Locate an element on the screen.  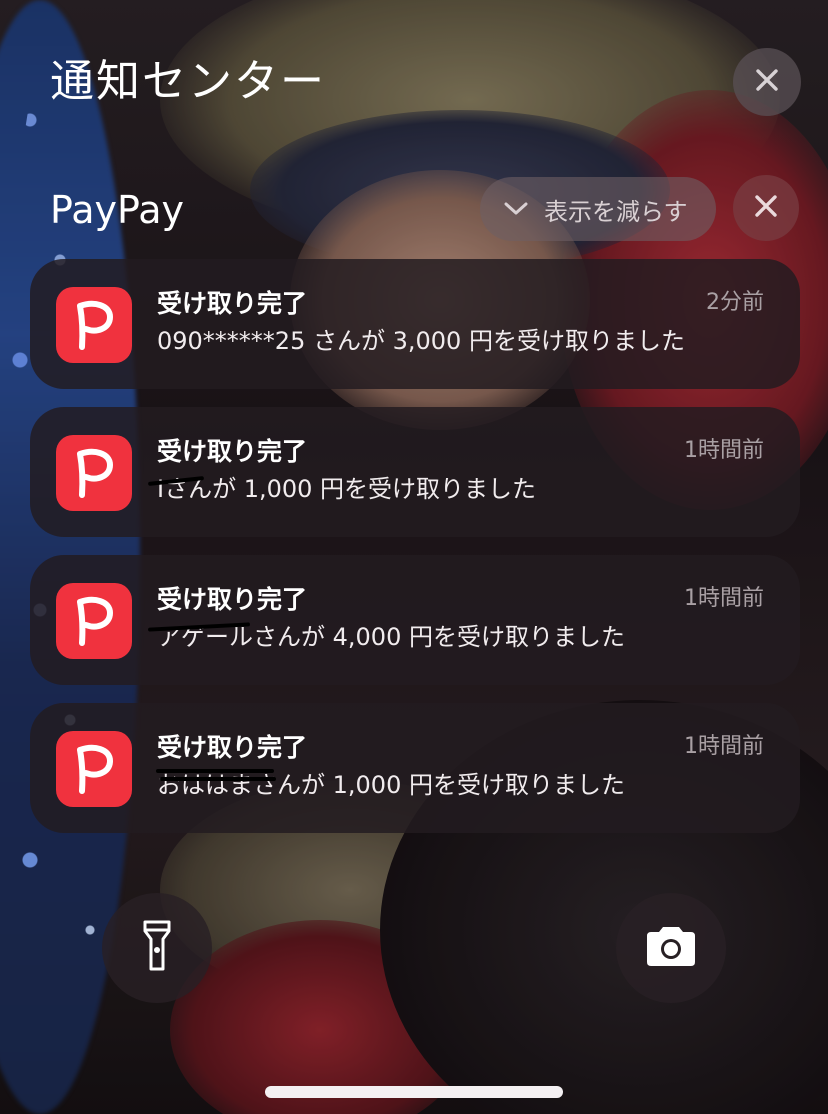
notification-card: 受け取り完了 1時間前 アゲールさんが 4,000 円を受け取りました is located at coordinates (415, 620).